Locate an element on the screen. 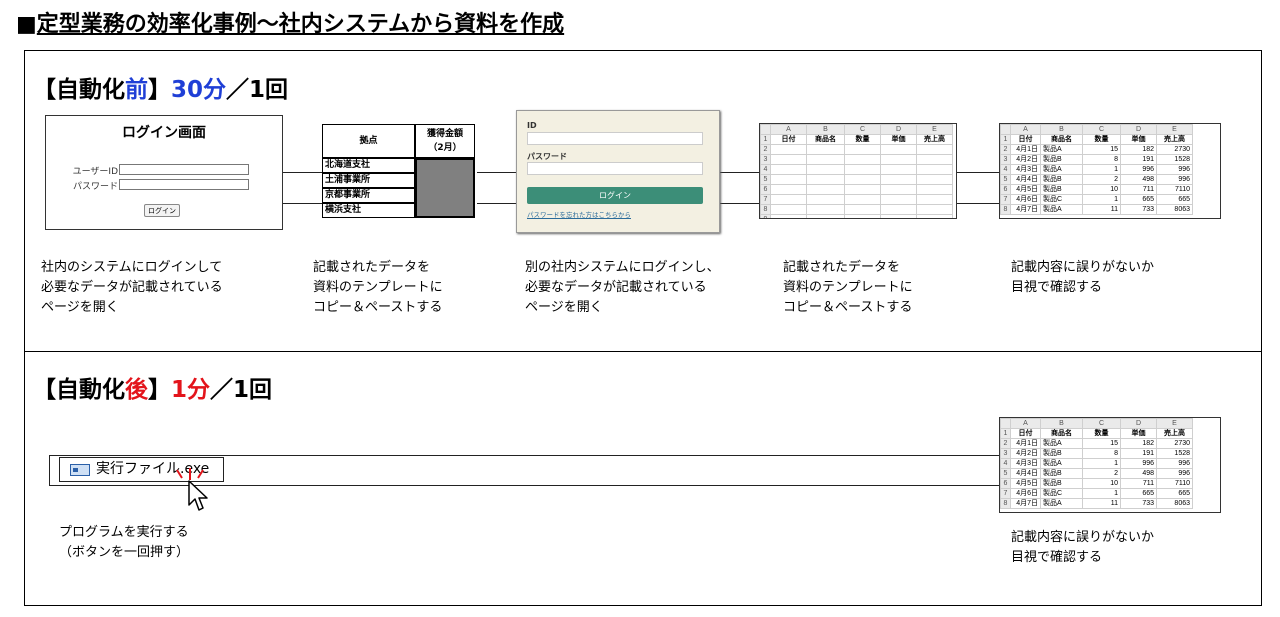 The height and width of the screenshot is (617, 1280). sheet-corner is located at coordinates (1005, 423).